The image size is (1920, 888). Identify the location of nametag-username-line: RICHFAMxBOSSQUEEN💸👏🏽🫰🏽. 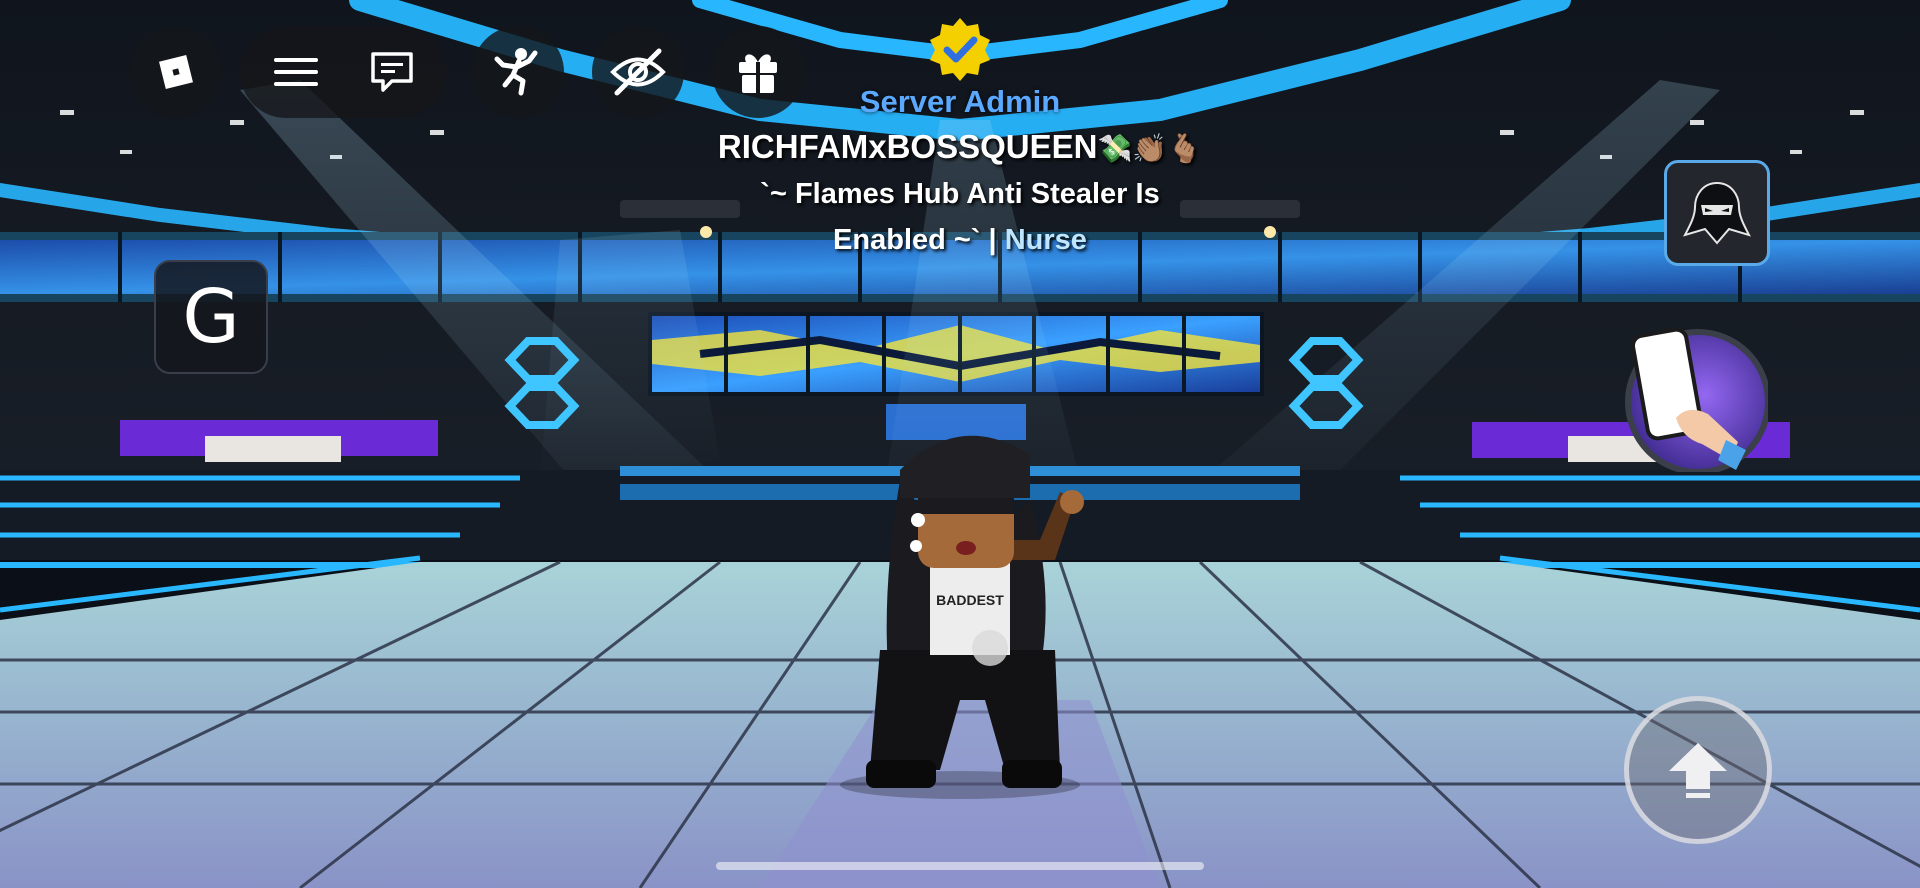
(960, 147).